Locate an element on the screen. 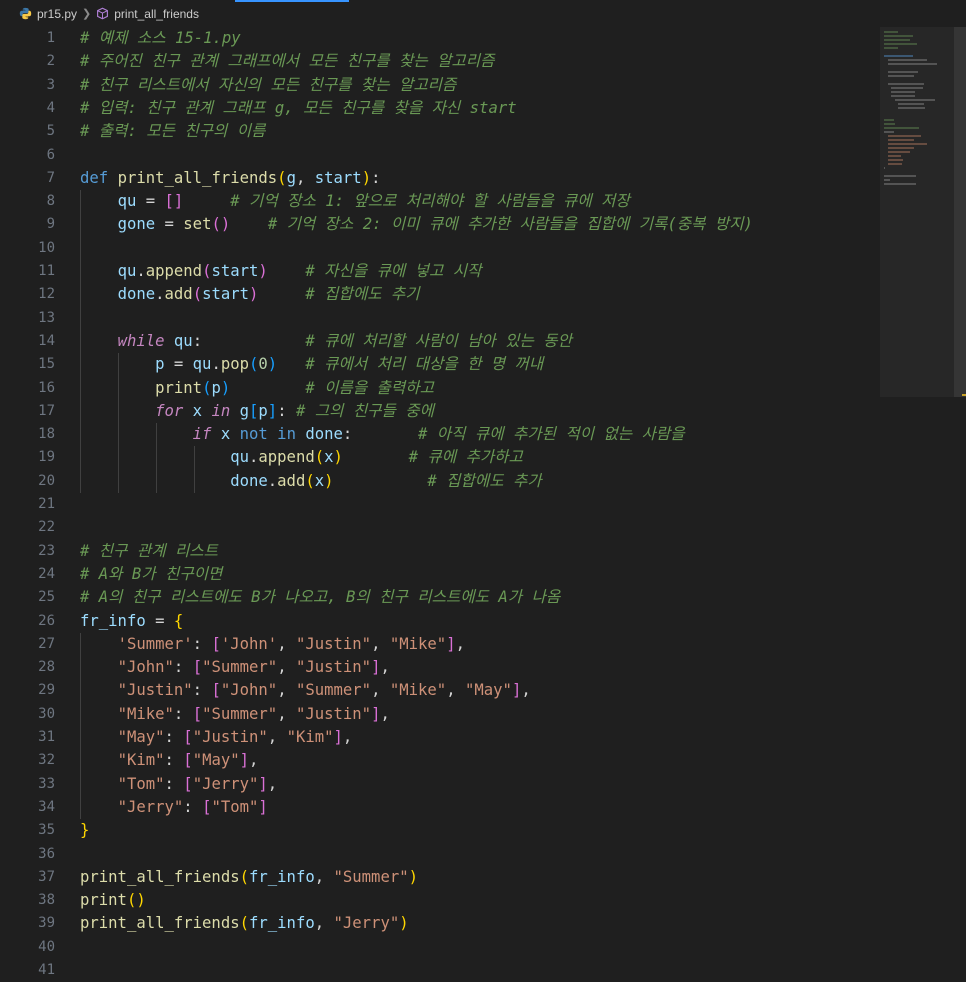 Image resolution: width=966 pixels, height=982 pixels. code-line: 27 'Summer': ['John', "Justin", "Mike"], is located at coordinates (440, 644).